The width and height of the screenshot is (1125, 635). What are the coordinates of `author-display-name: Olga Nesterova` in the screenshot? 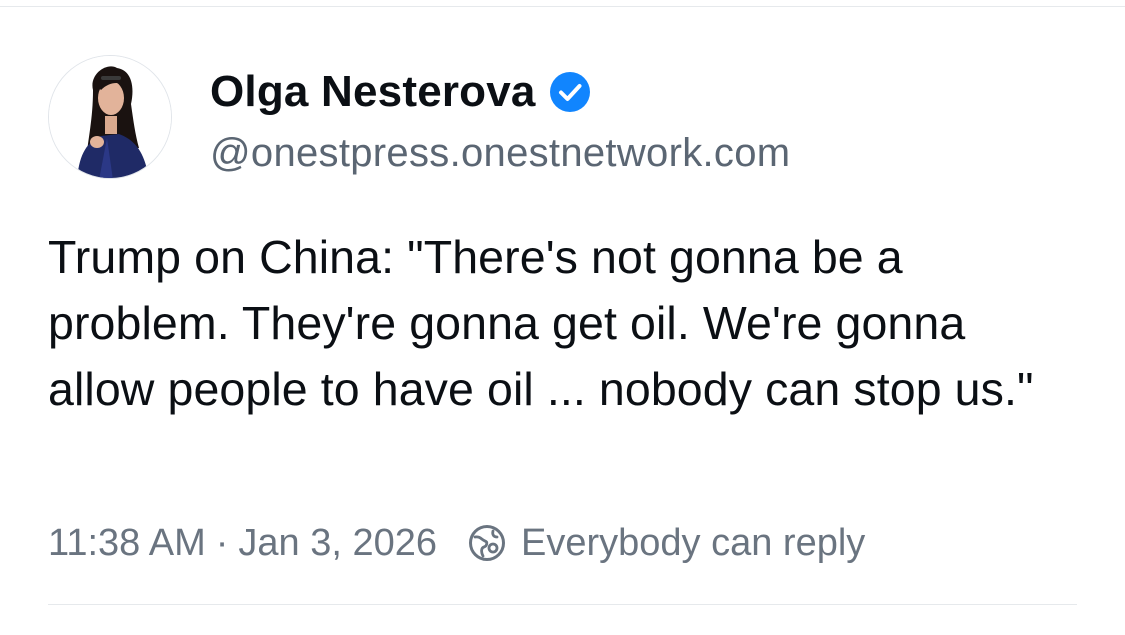 It's located at (373, 92).